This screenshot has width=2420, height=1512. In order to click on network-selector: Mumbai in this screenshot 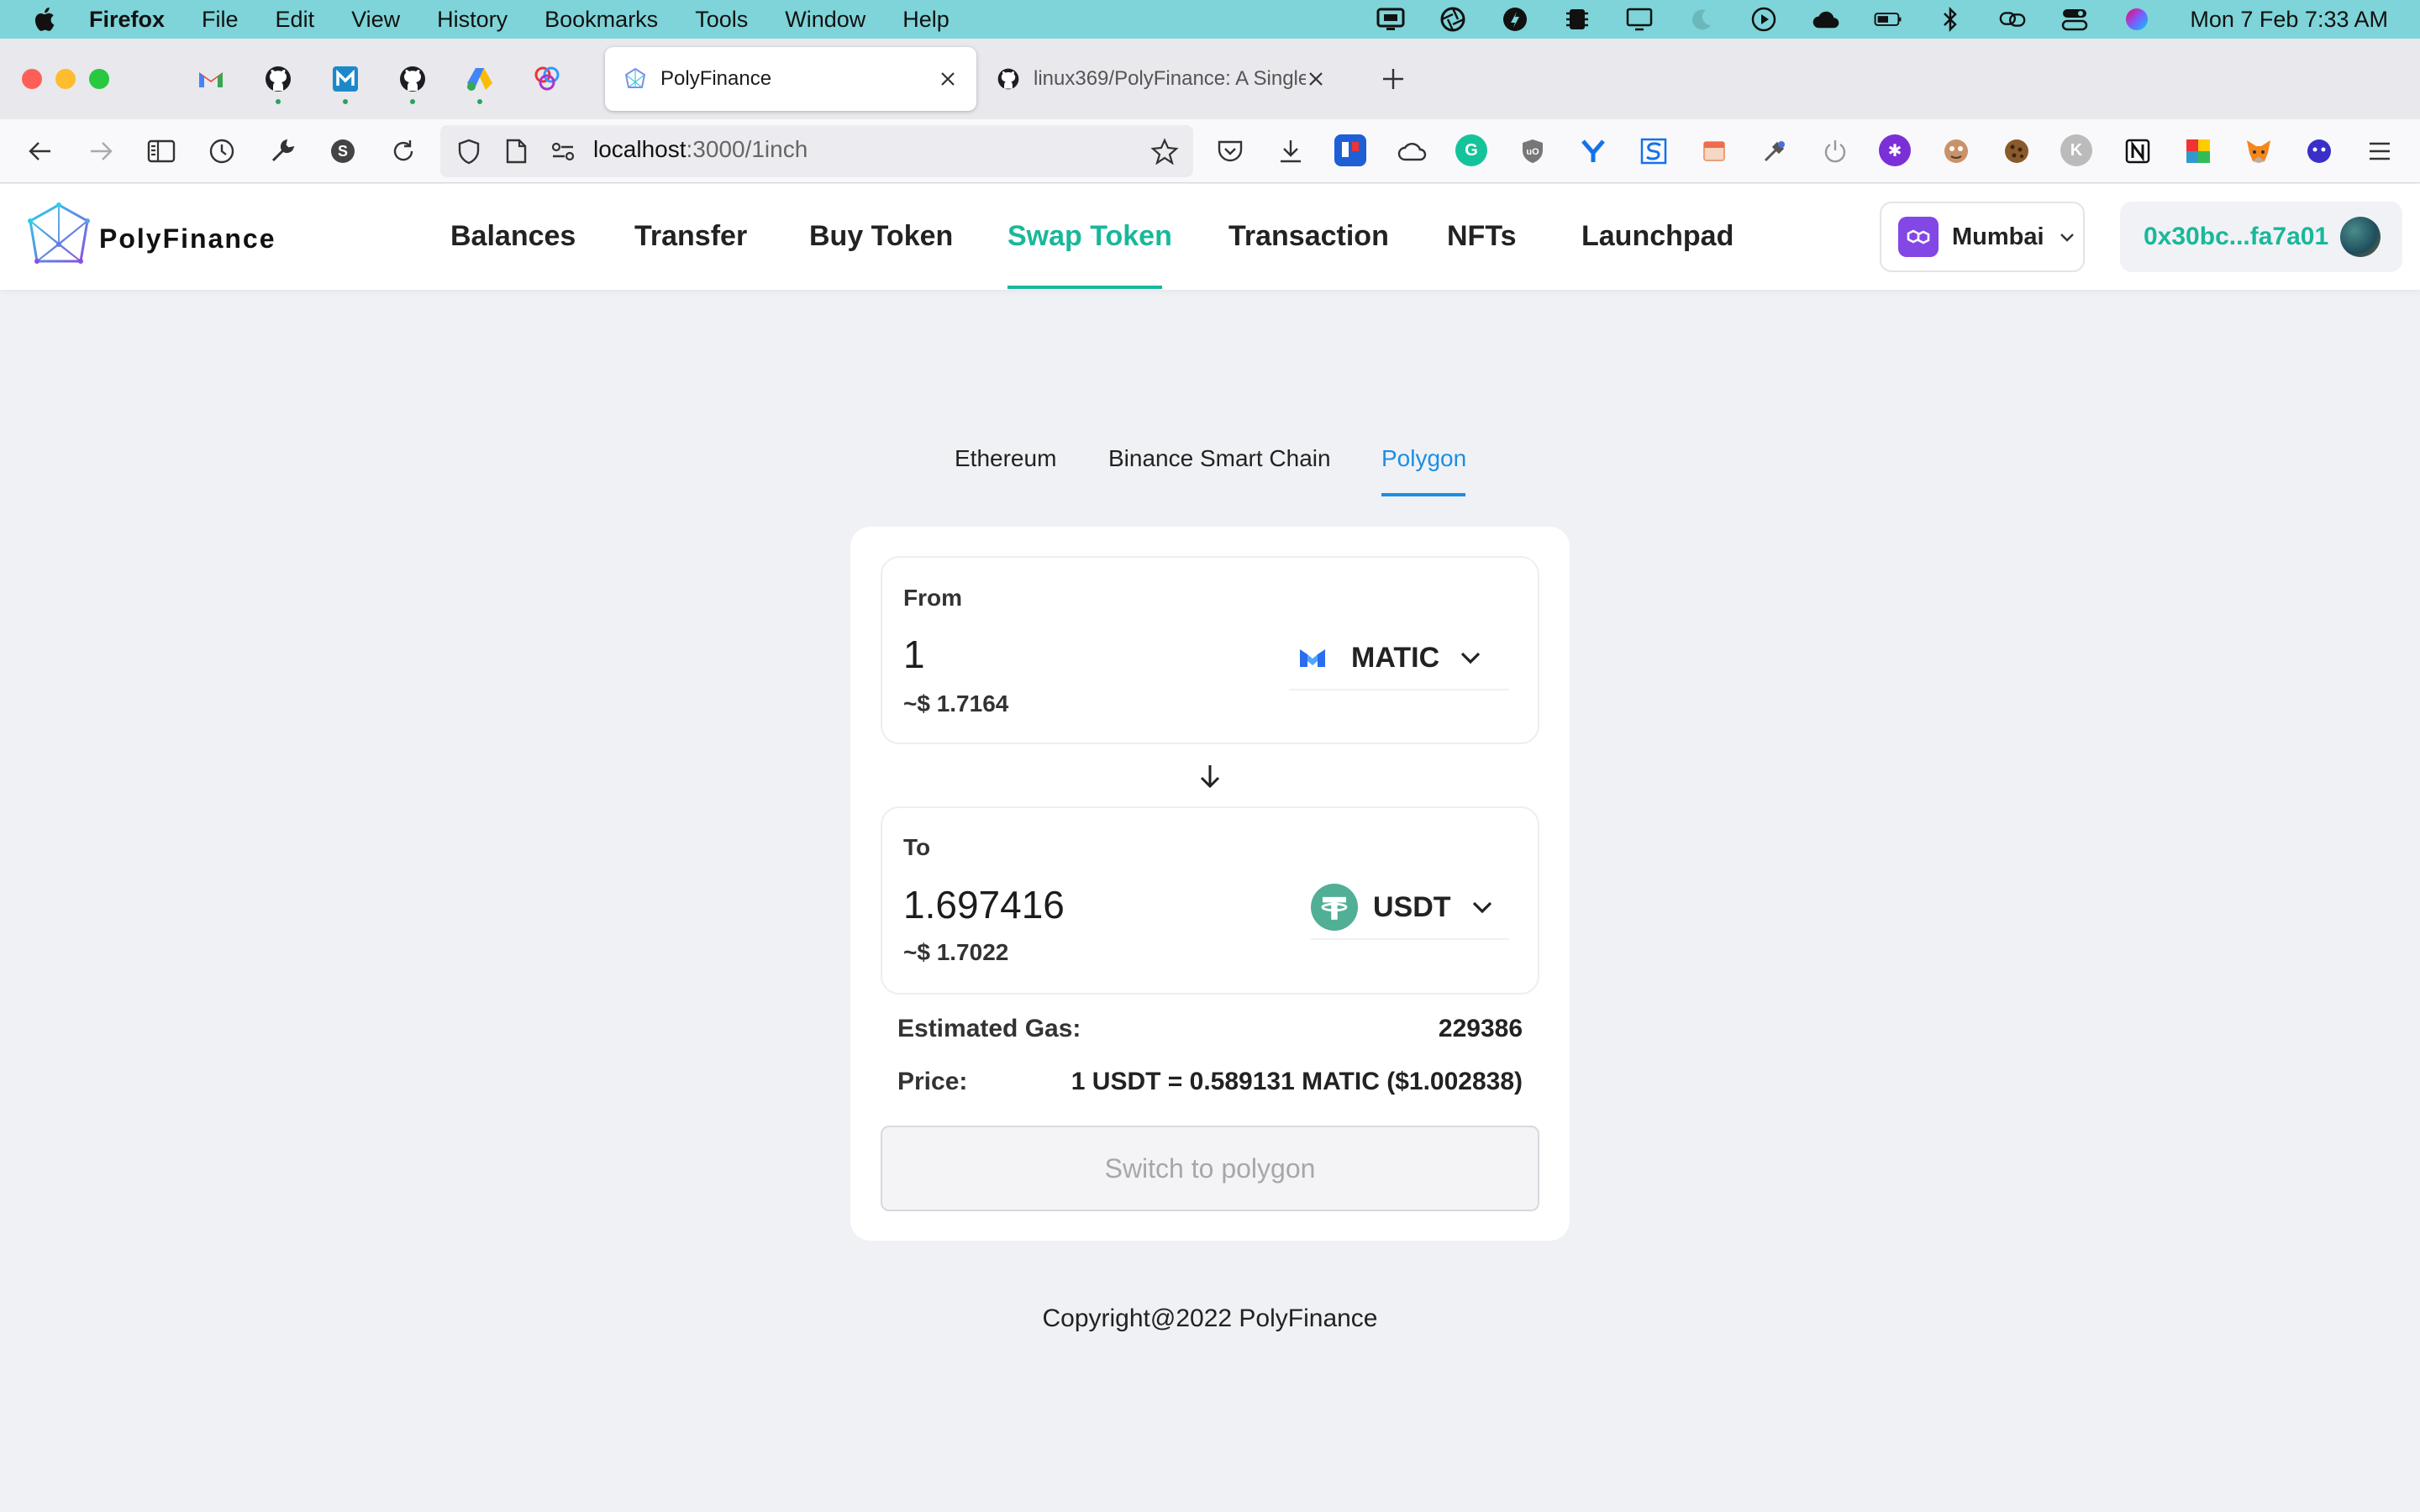, I will do `click(1983, 237)`.